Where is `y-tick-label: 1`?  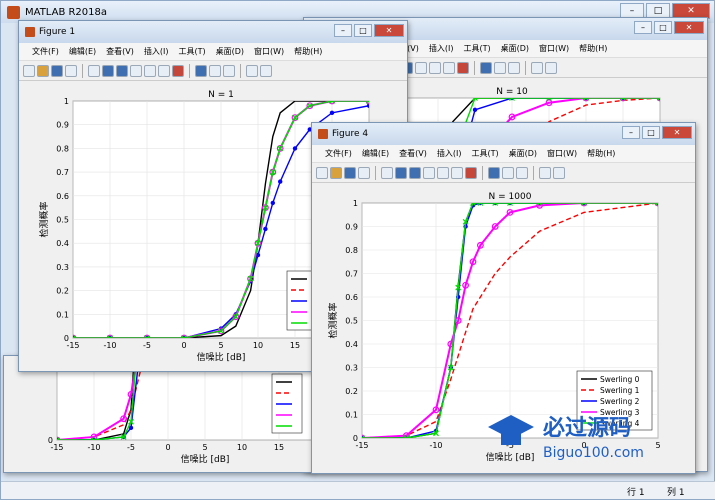 y-tick-label: 1 is located at coordinates (66, 101).